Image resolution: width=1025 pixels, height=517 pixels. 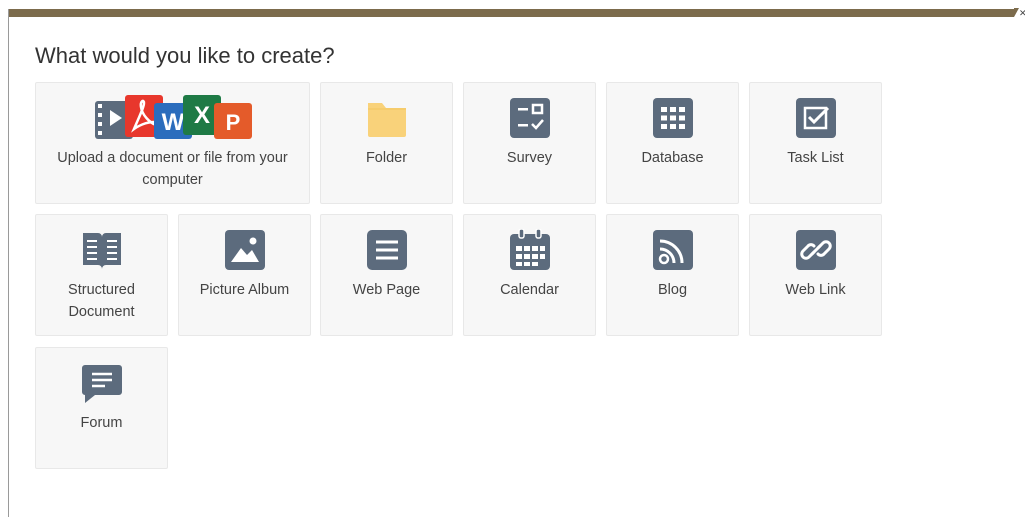 I want to click on picture-icon, so click(x=244, y=250).